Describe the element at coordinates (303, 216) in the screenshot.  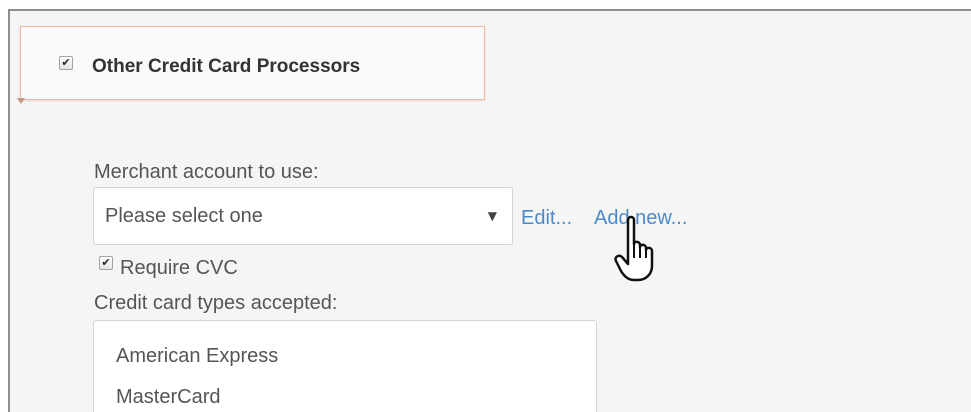
I see `merchant-account-select: Please select one ▼` at that location.